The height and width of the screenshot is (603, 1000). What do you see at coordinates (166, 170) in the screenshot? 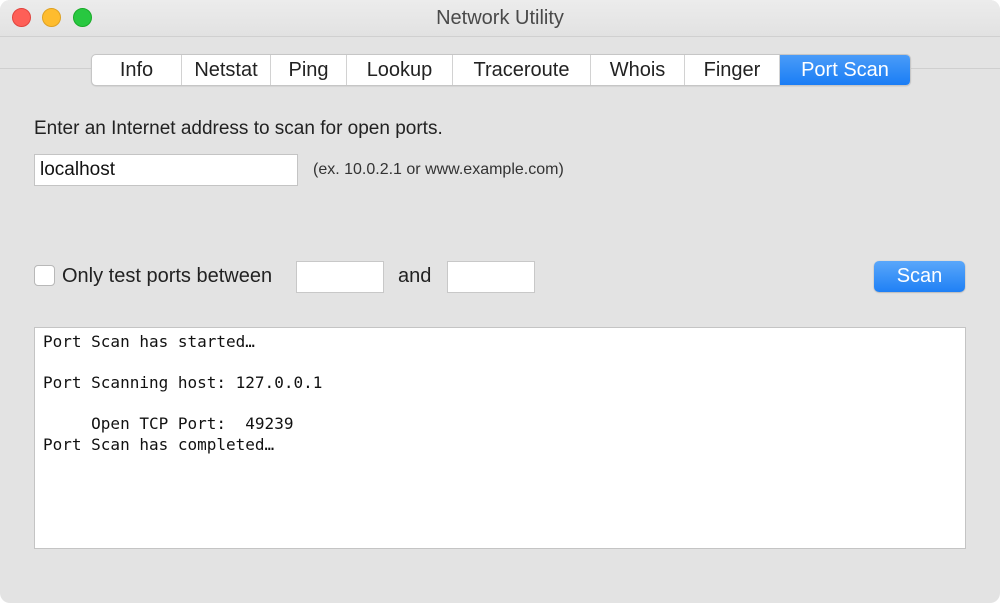
I see `address-input: localhost` at bounding box center [166, 170].